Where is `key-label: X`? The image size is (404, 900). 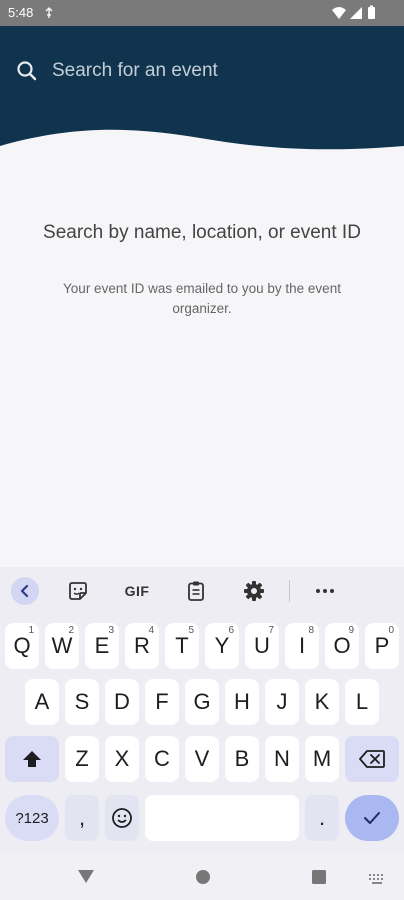
key-label: X is located at coordinates (122, 758).